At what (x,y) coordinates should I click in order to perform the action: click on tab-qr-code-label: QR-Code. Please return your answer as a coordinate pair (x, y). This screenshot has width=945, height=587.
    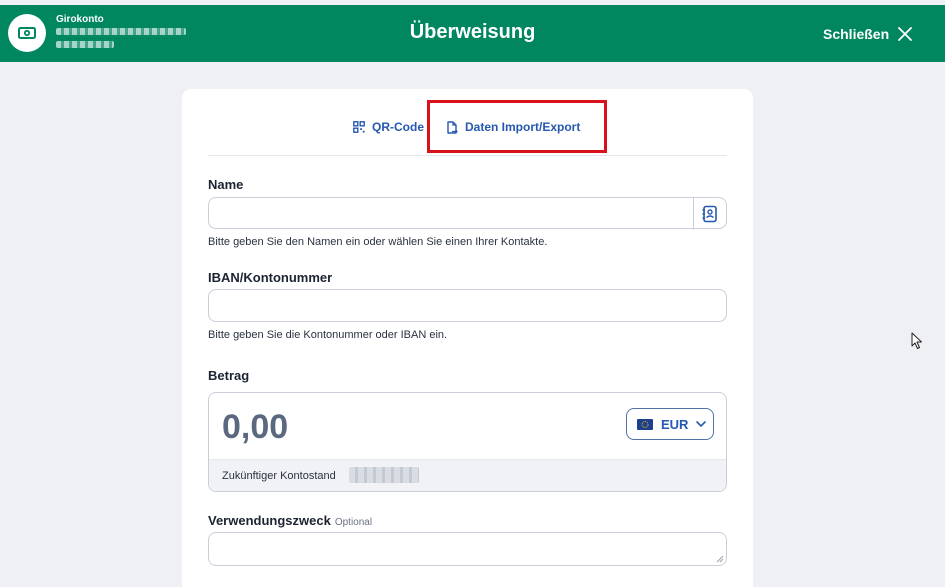
    Looking at the image, I should click on (398, 127).